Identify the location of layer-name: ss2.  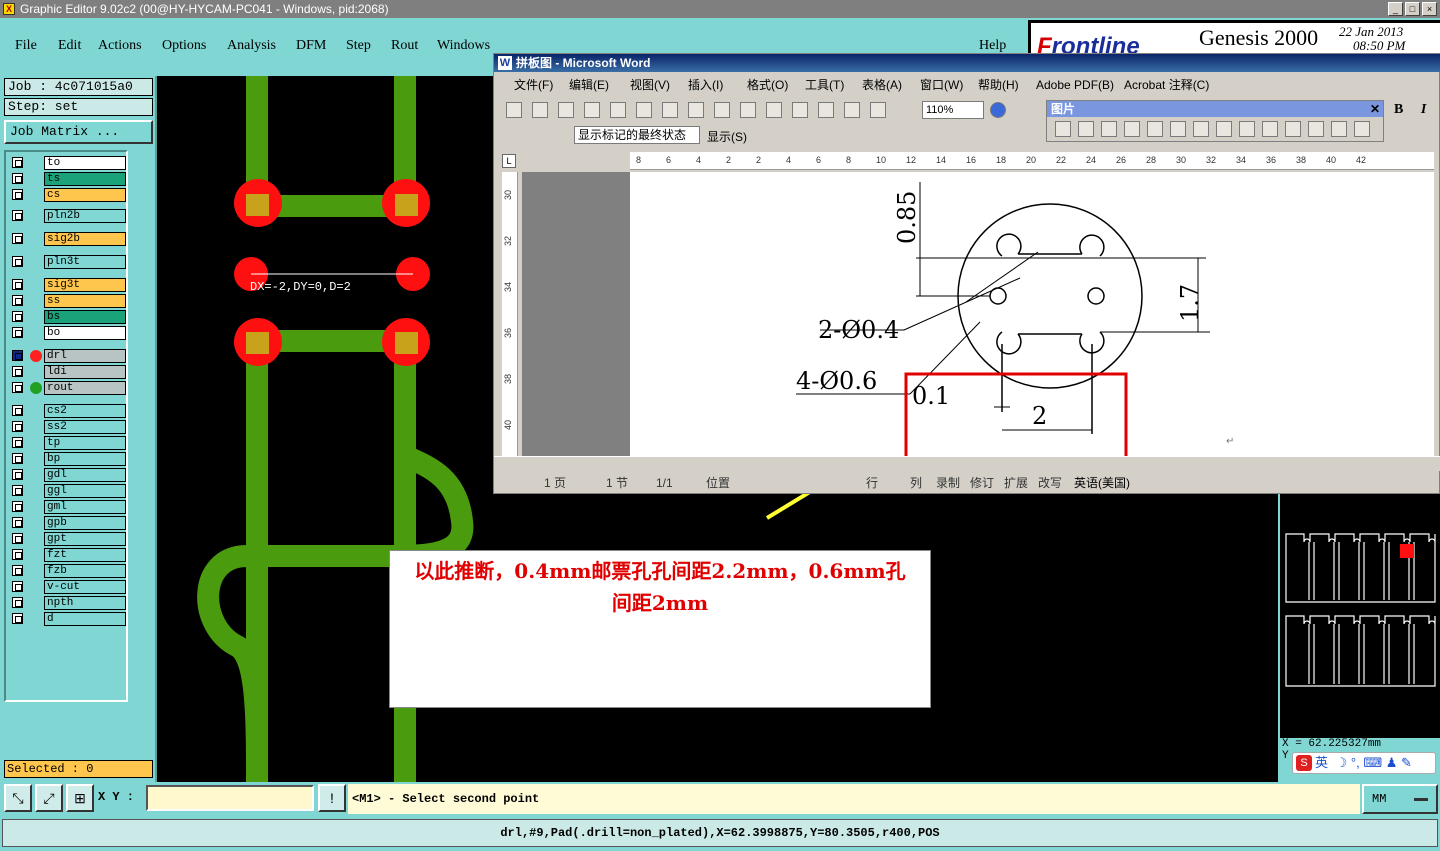
(85, 427).